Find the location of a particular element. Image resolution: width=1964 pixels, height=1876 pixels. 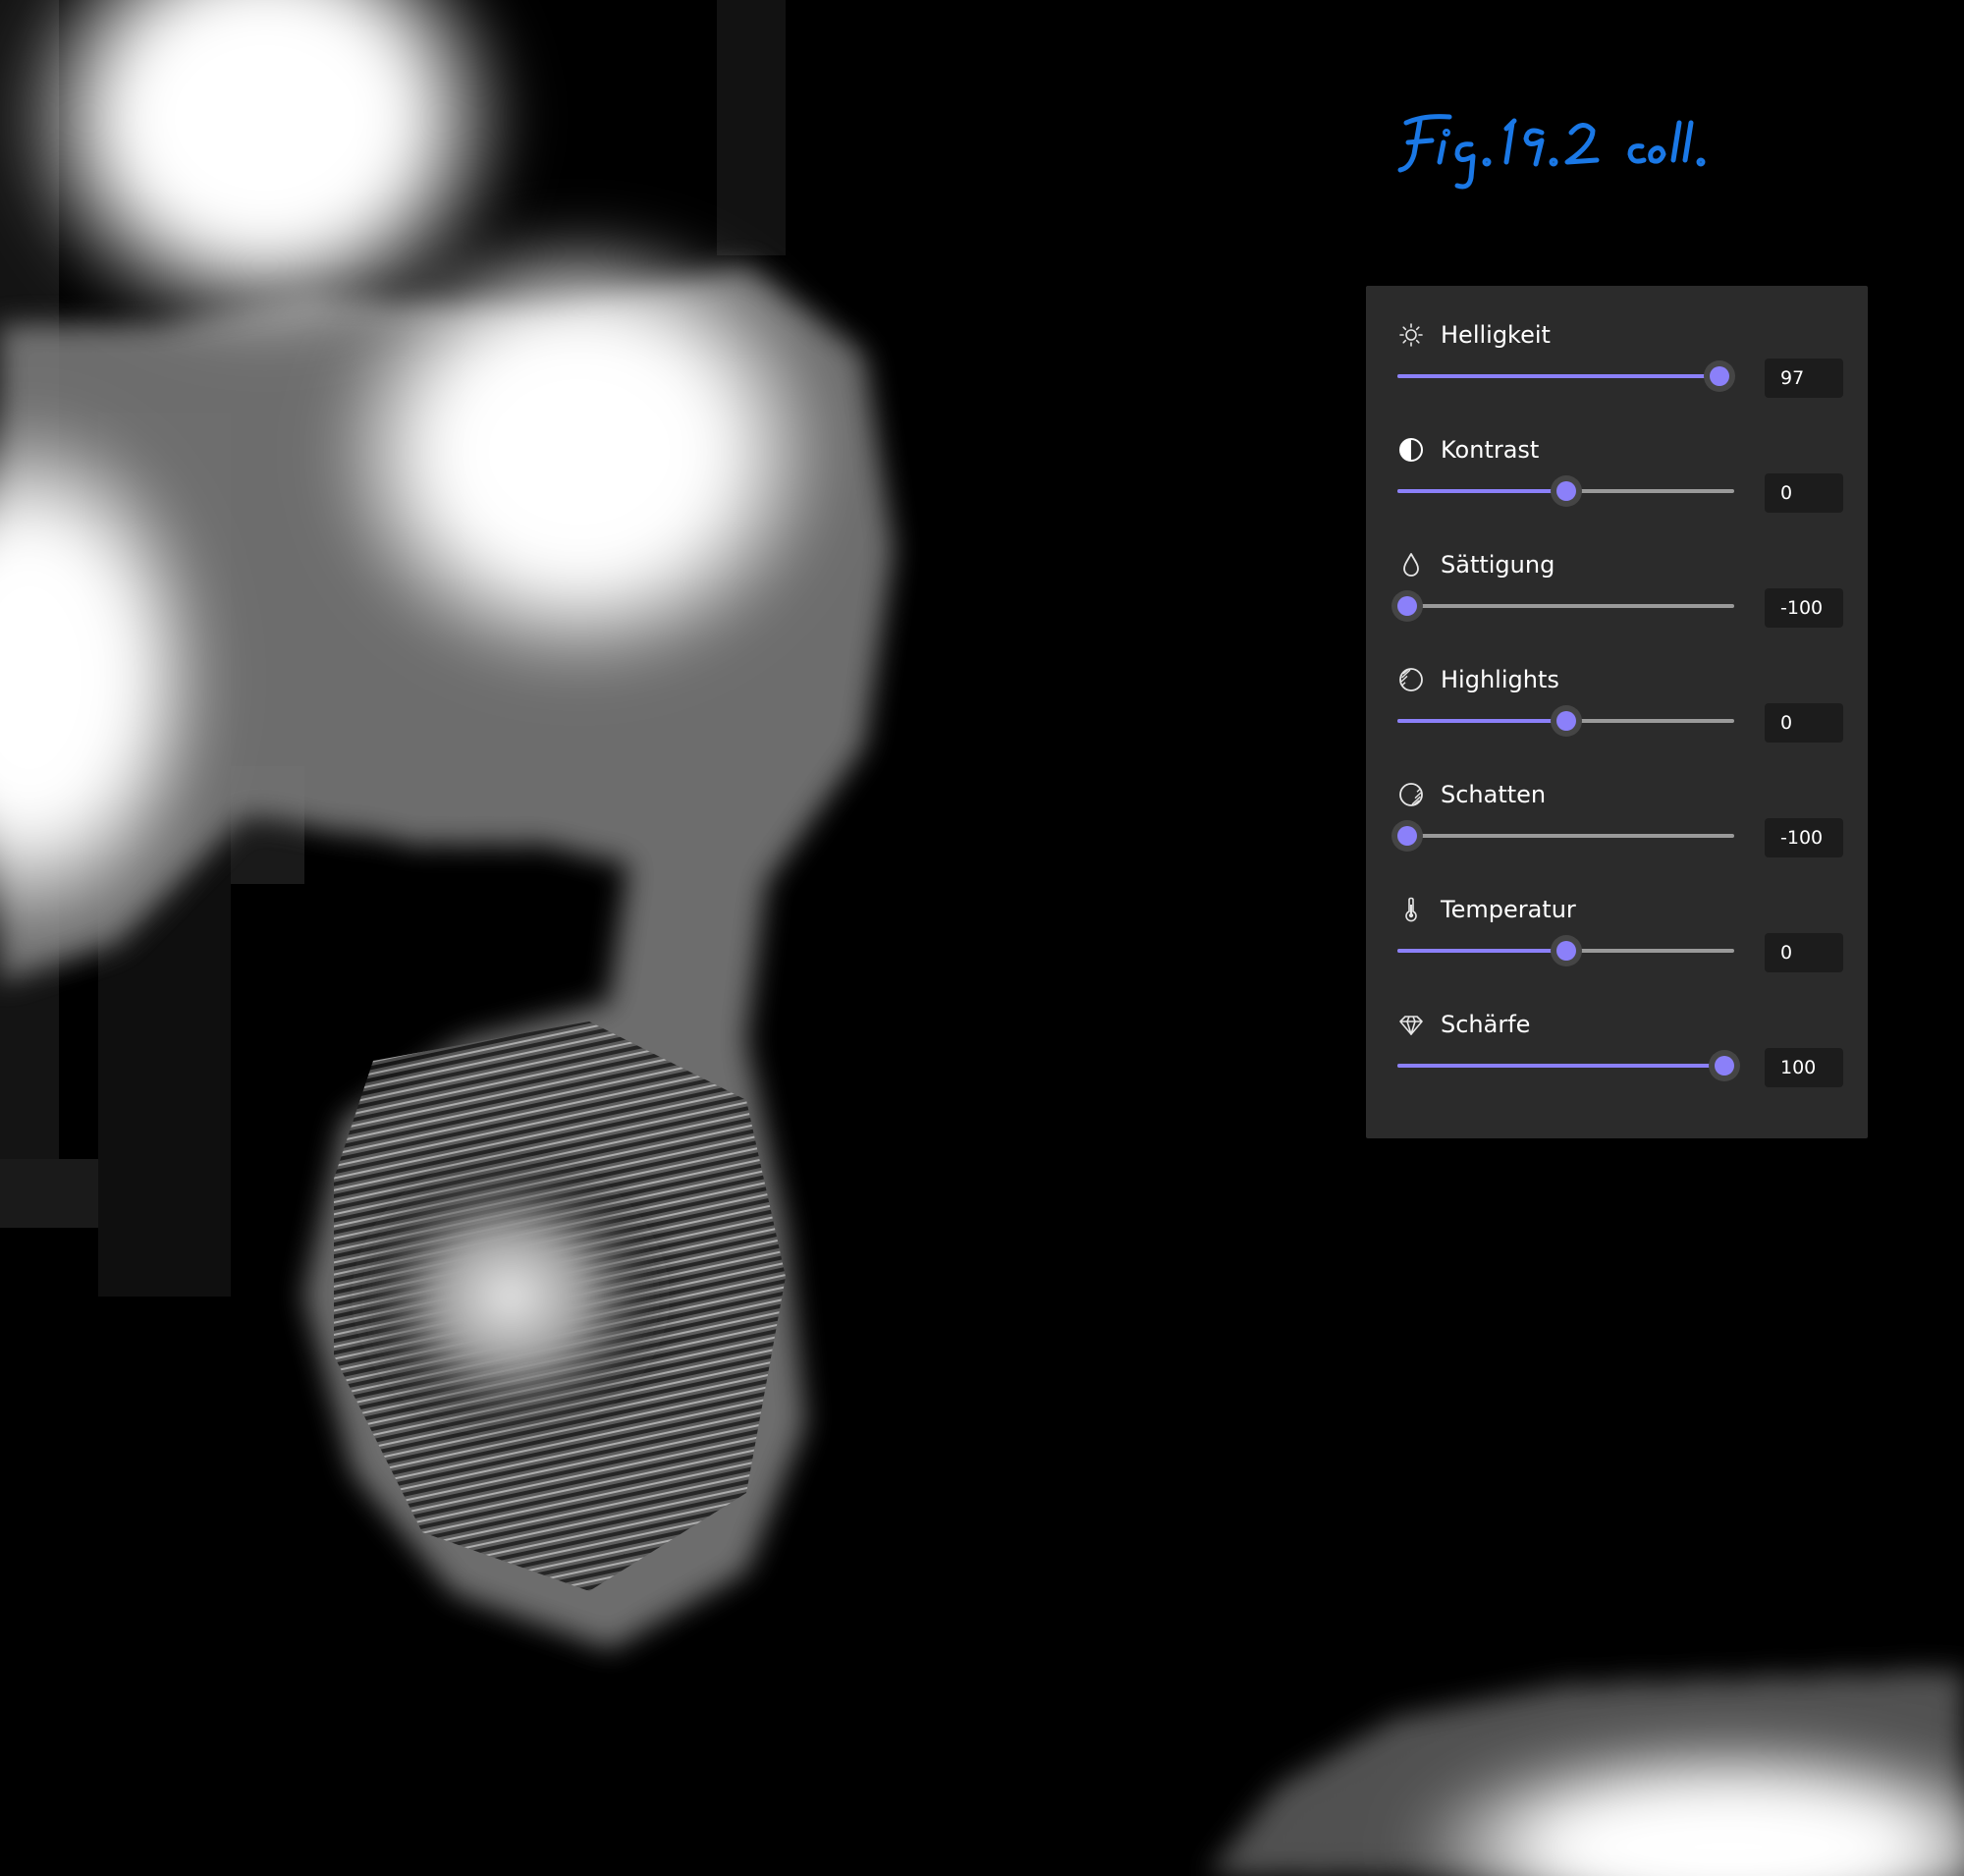

adjustment-value-input: 97 is located at coordinates (1804, 378).